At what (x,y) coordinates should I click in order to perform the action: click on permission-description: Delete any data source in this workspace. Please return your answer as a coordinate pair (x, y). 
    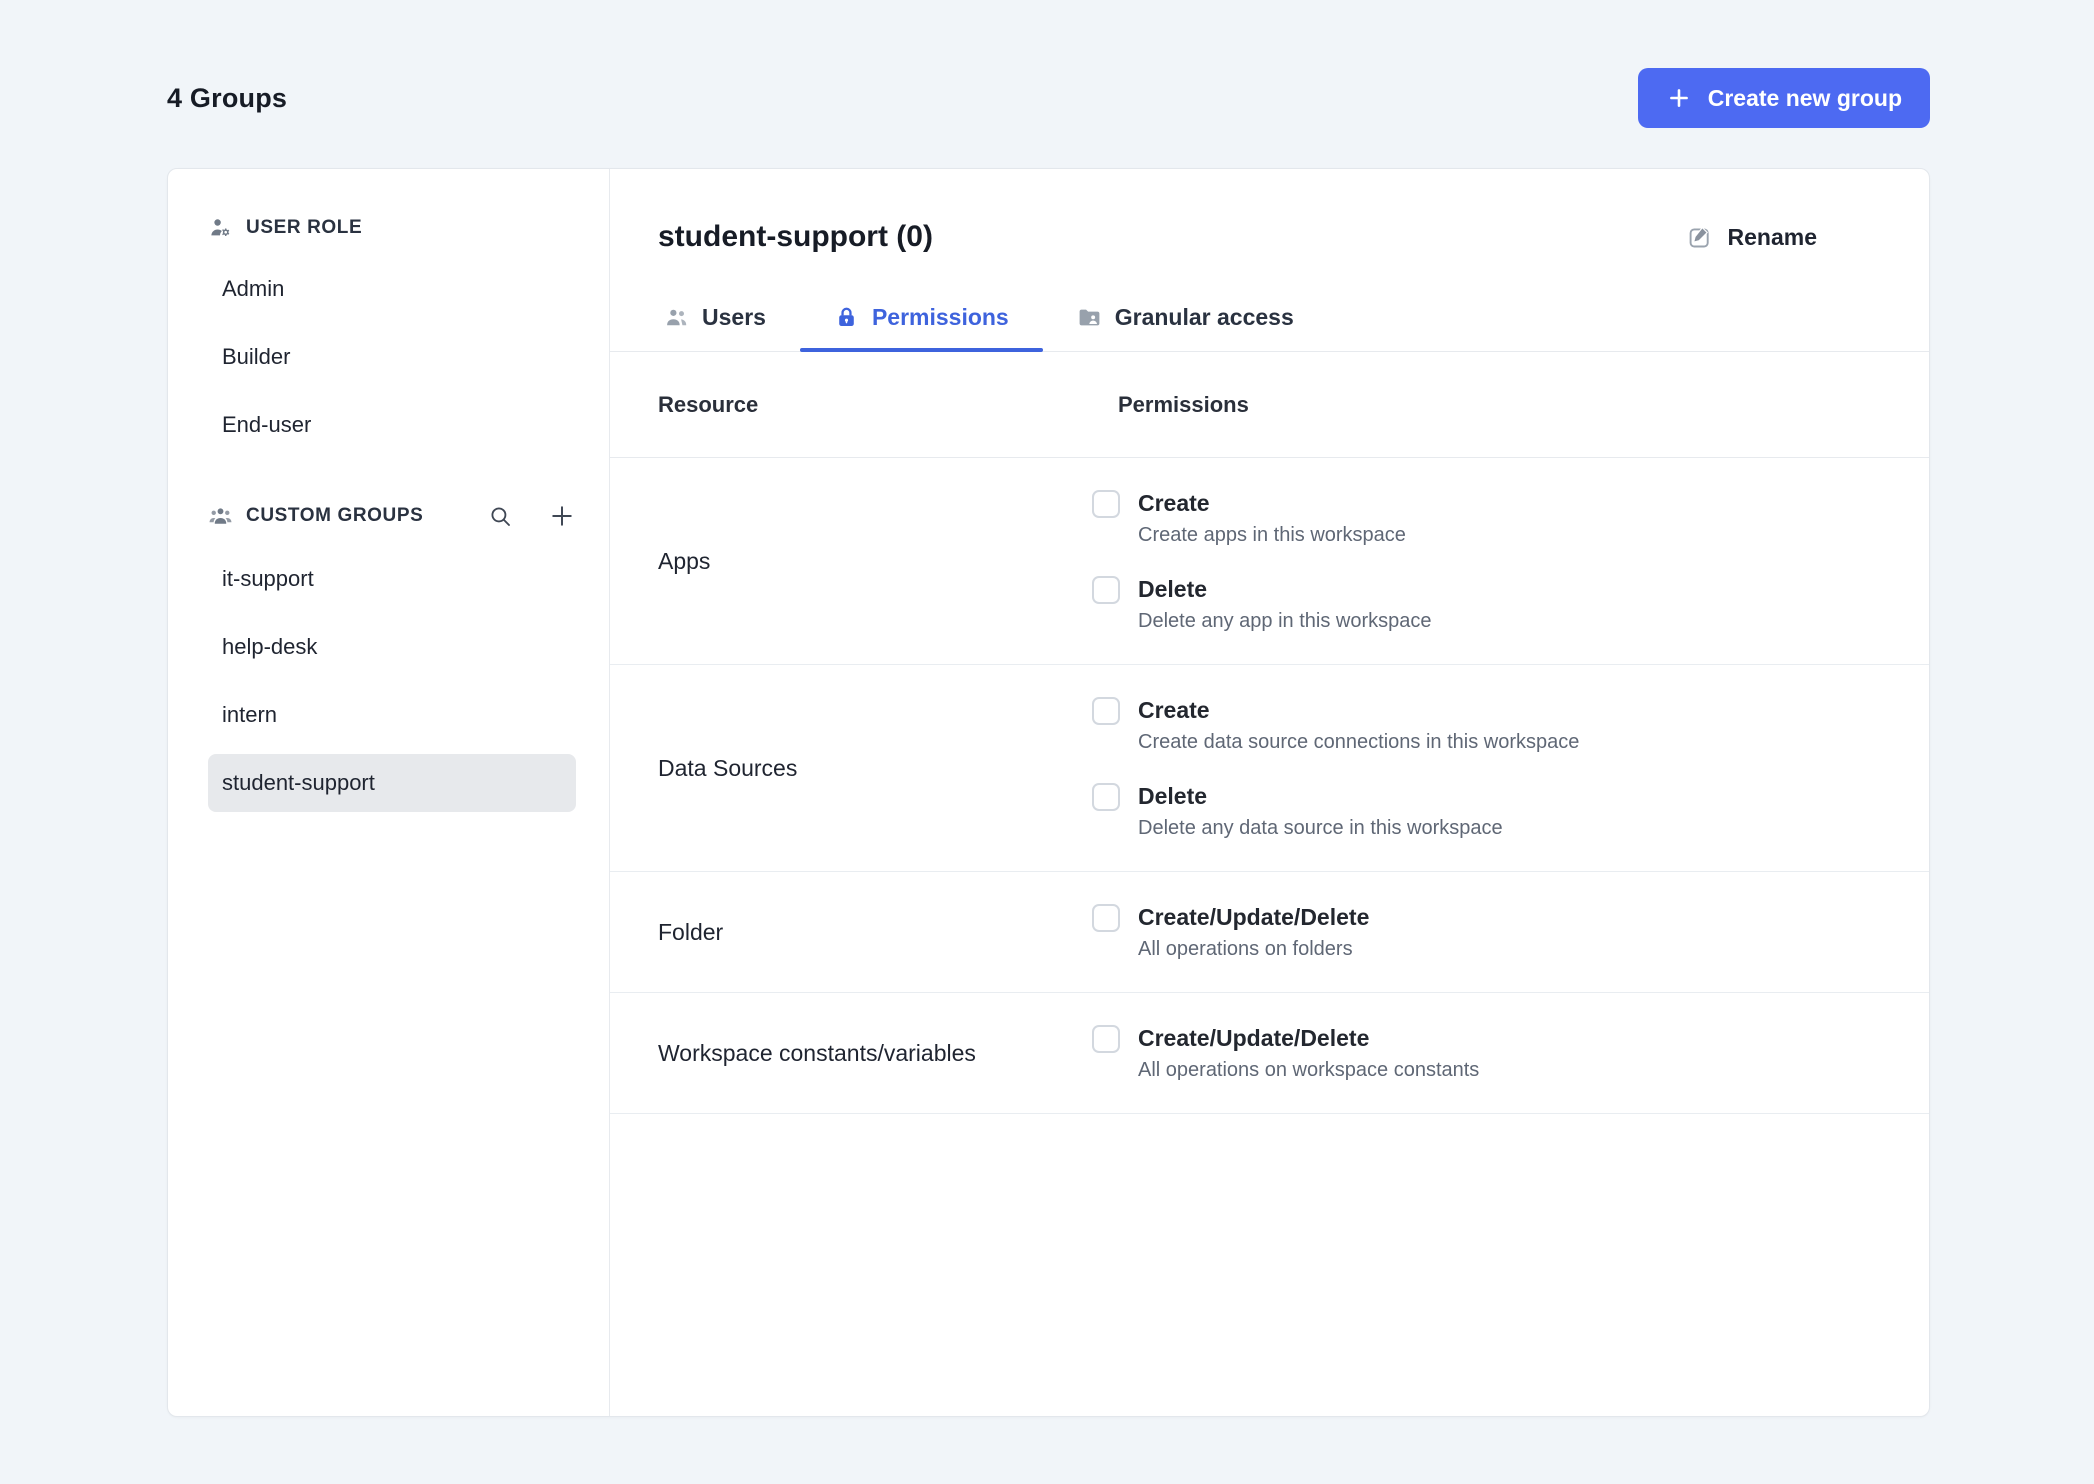
    Looking at the image, I should click on (1320, 828).